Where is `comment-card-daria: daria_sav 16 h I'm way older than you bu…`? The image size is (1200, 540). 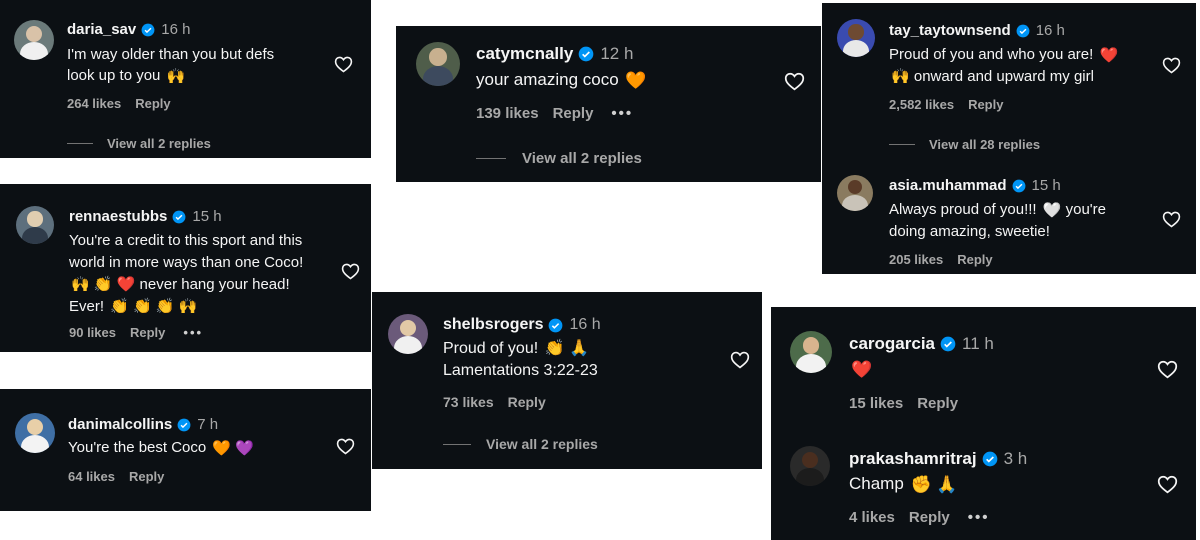
comment-card-daria: daria_sav 16 h I'm way older than you bu… is located at coordinates (185, 79).